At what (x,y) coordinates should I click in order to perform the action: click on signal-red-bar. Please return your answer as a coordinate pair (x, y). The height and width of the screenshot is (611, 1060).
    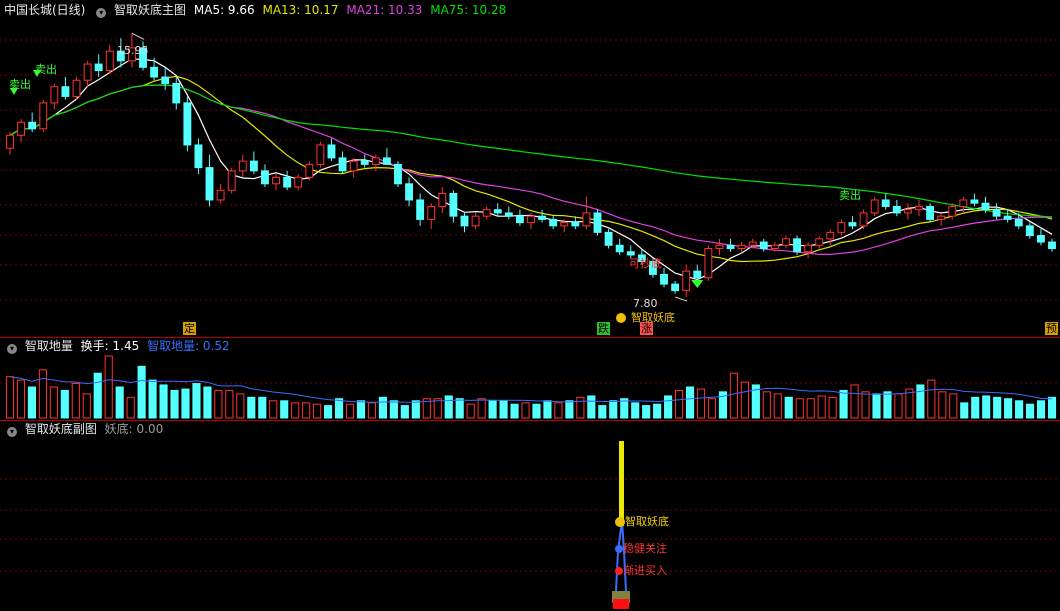
    Looking at the image, I should click on (621, 604).